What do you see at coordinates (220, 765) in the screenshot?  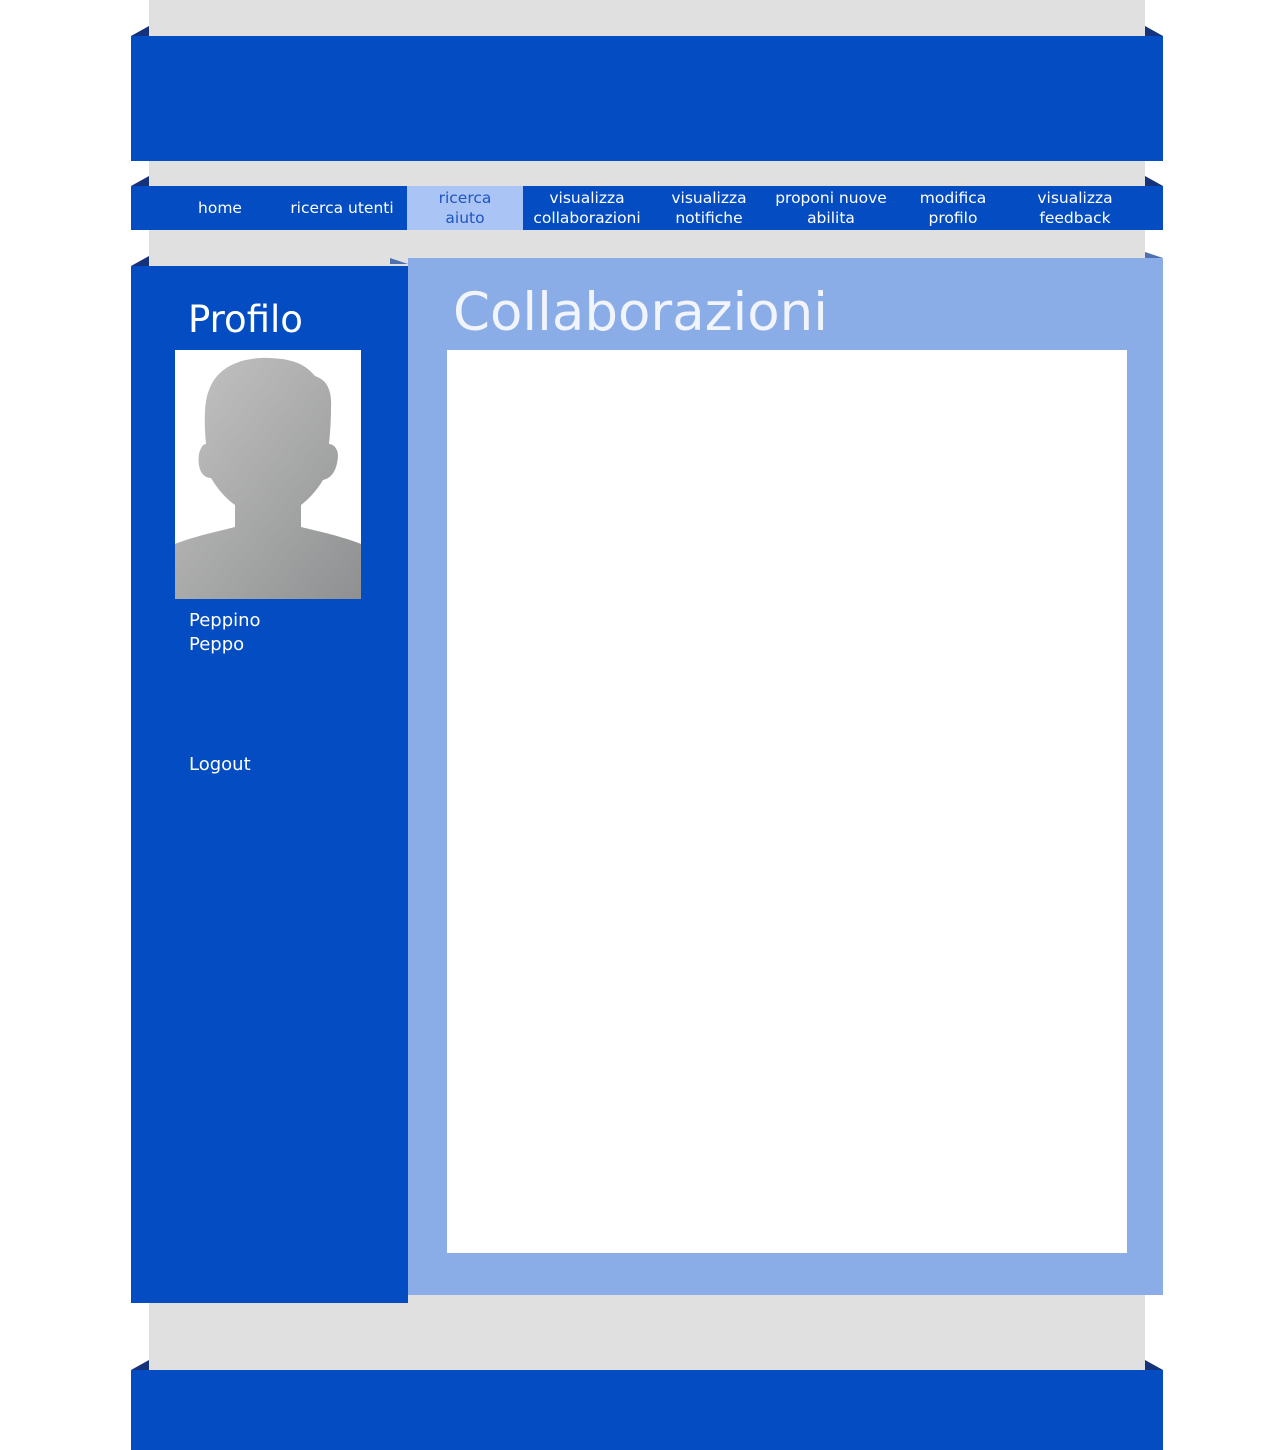 I see `logout-link: Logout` at bounding box center [220, 765].